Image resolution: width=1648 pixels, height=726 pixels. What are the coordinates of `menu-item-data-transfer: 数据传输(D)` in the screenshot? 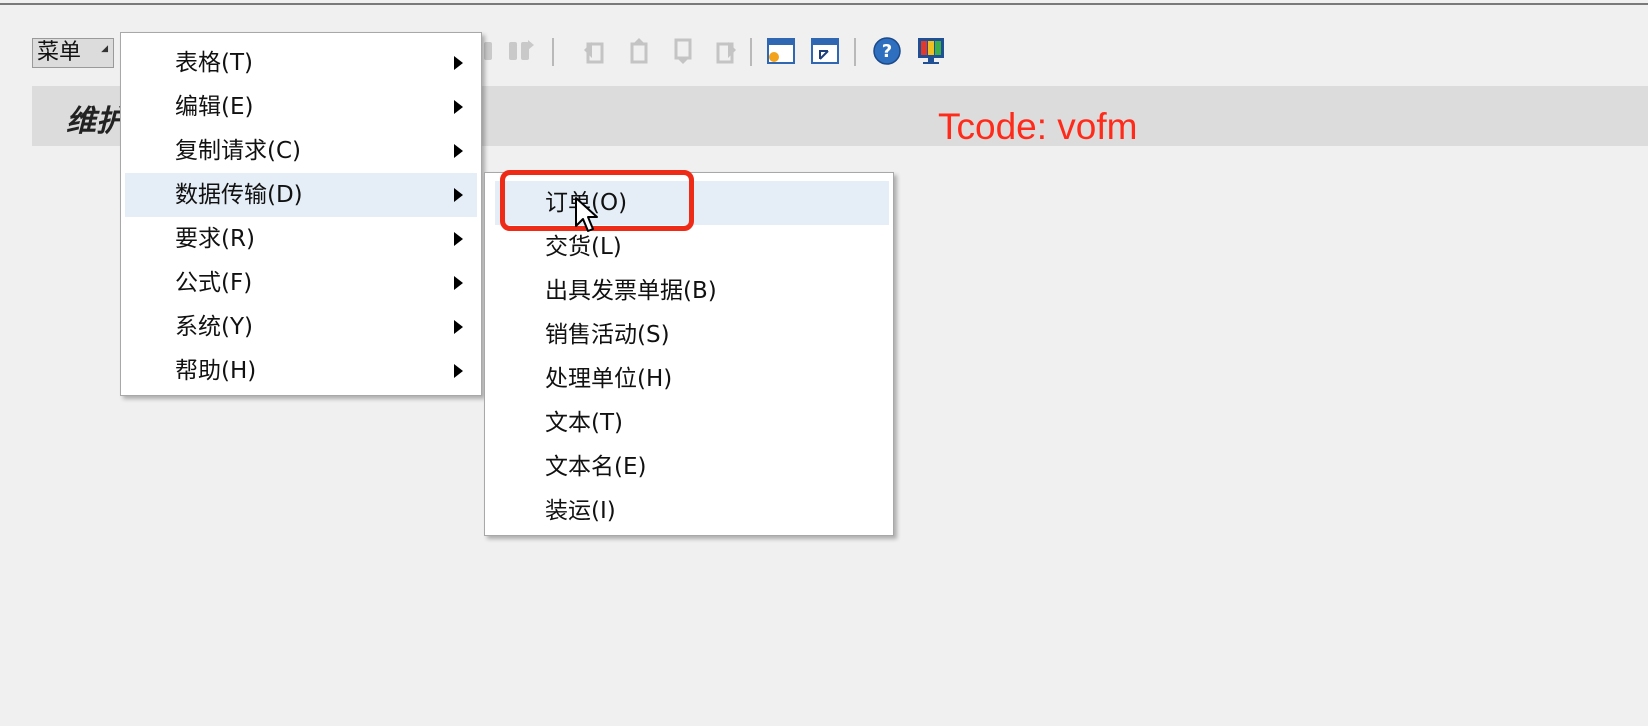 It's located at (301, 195).